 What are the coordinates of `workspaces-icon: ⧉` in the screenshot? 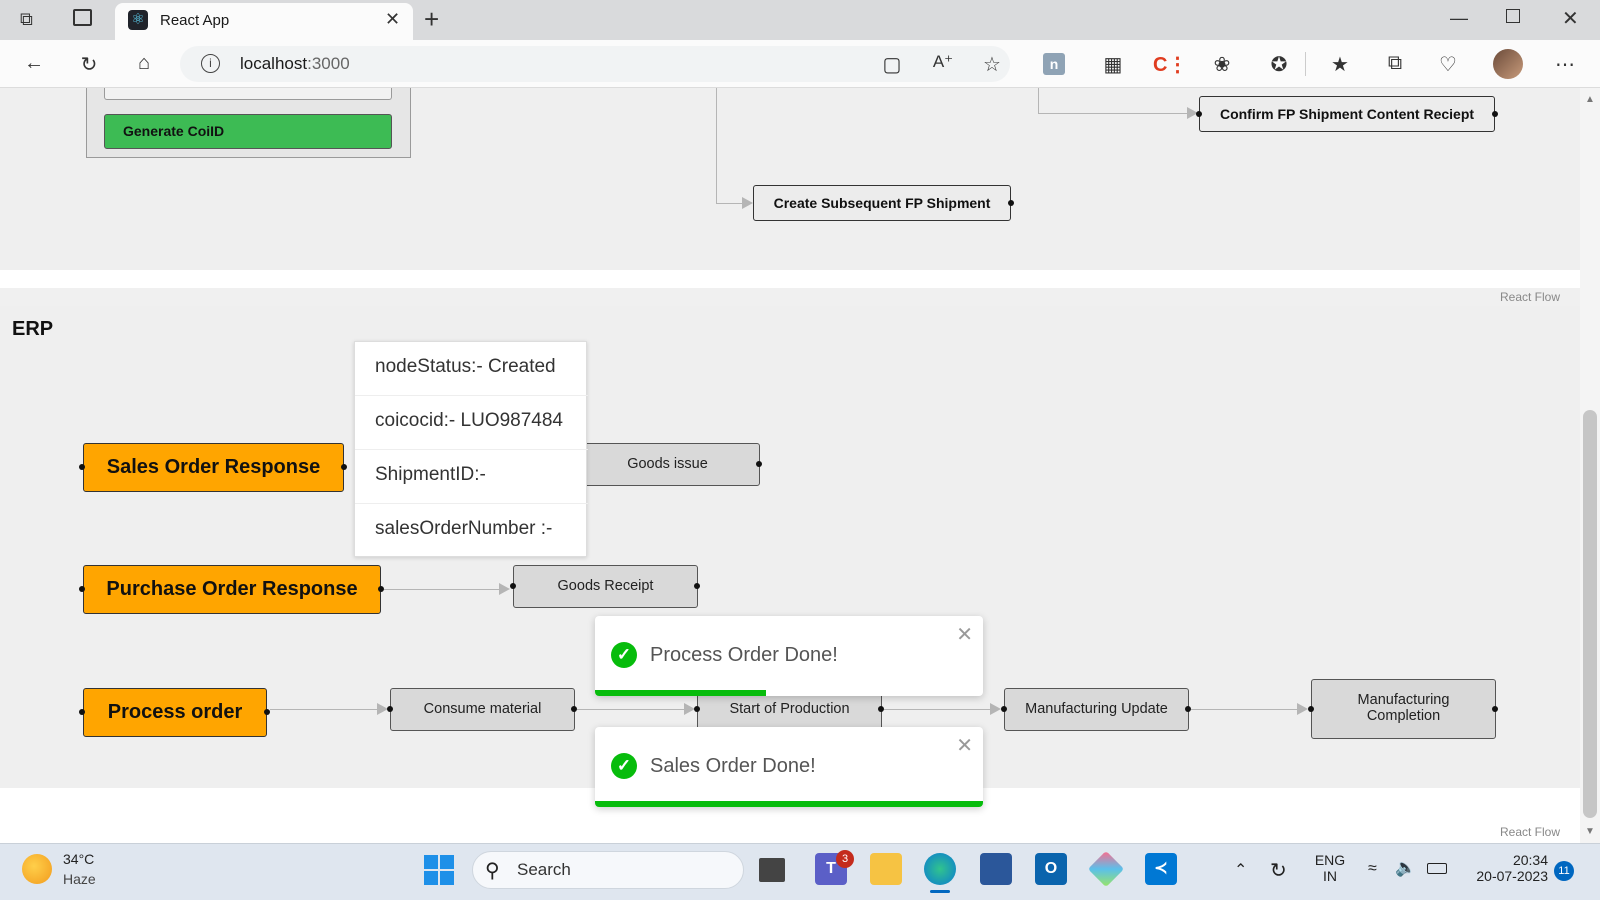 It's located at (26, 19).